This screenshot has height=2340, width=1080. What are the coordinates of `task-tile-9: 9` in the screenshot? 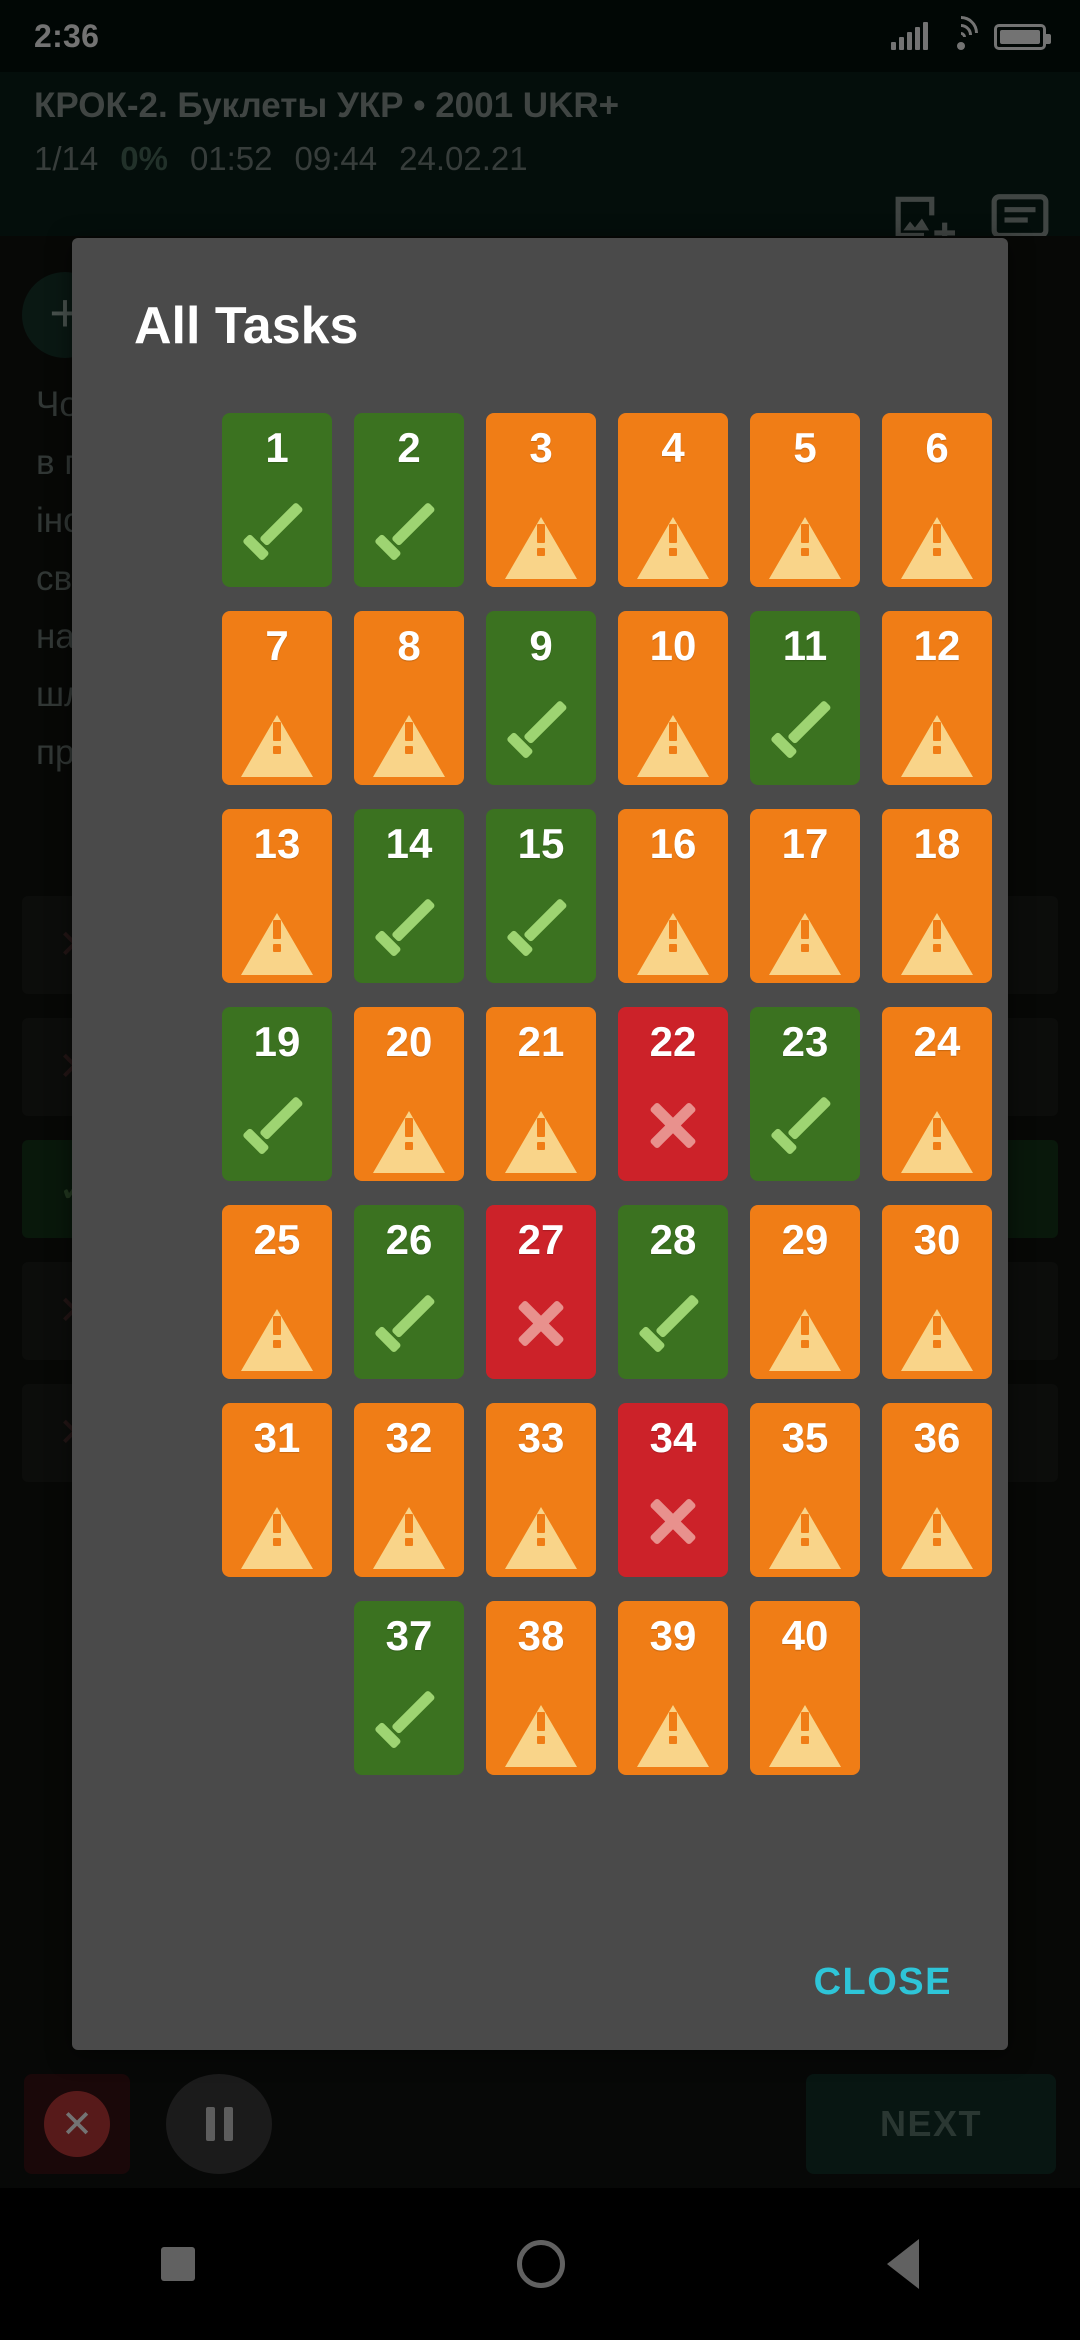 It's located at (541, 698).